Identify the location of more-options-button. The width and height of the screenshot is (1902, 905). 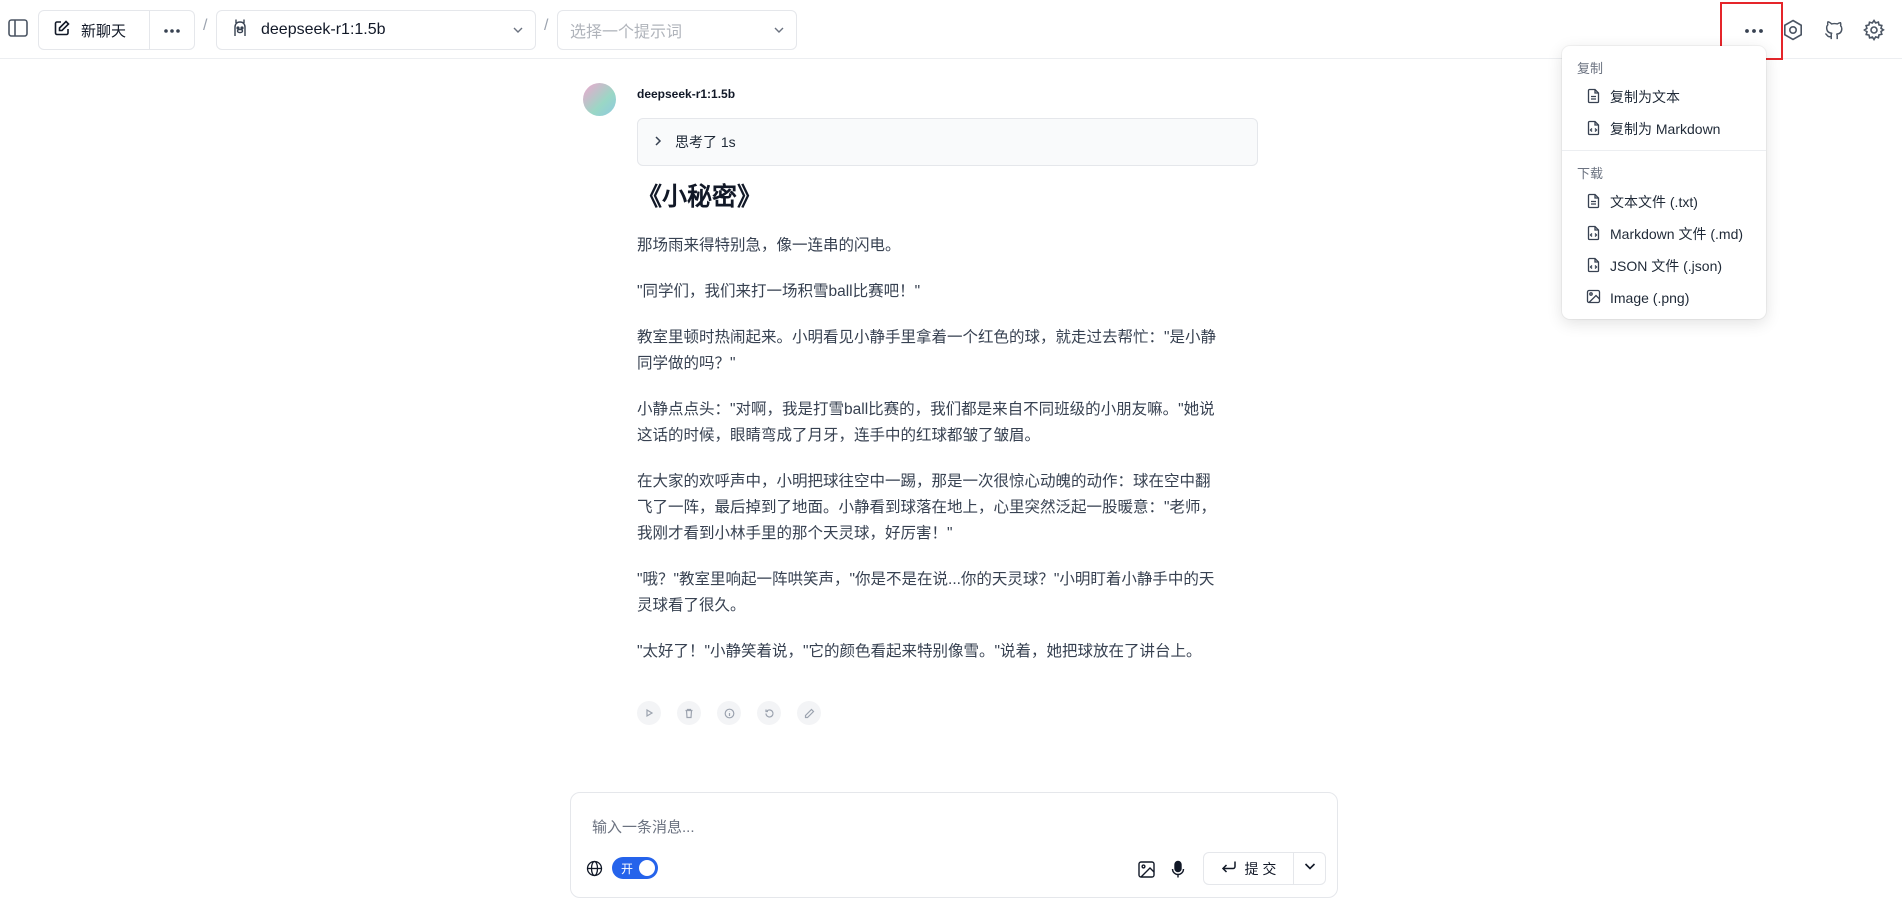
(172, 30).